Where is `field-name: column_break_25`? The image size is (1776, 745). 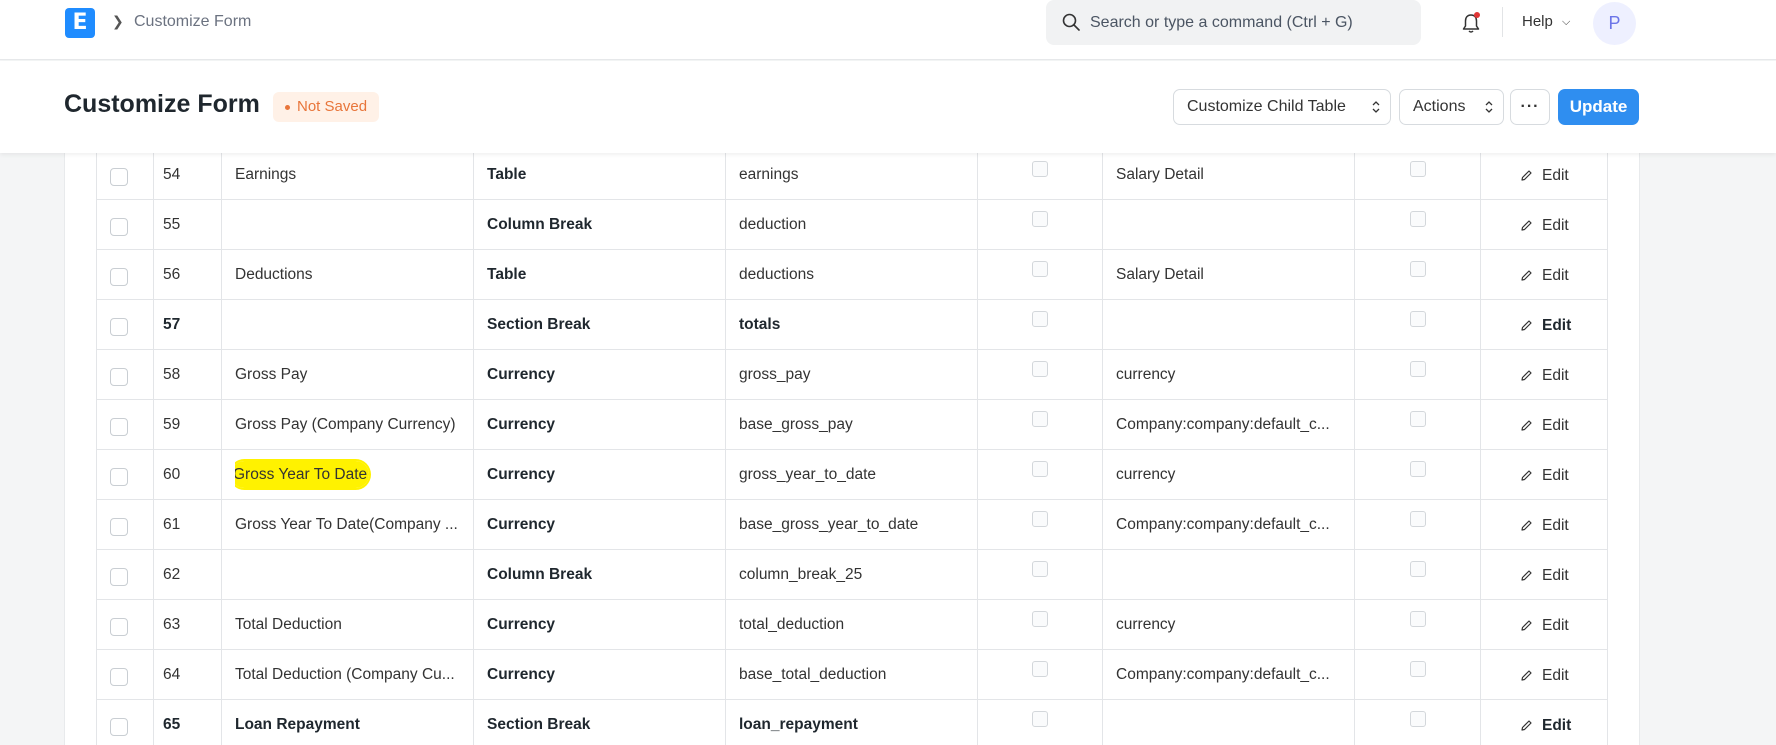
field-name: column_break_25 is located at coordinates (801, 574).